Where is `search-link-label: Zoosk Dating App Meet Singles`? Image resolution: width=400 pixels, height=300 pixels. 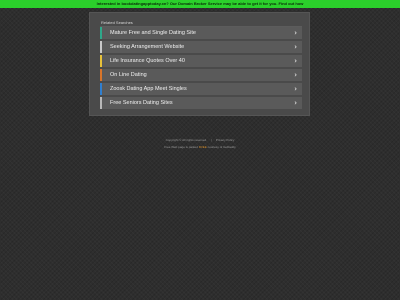 search-link-label: Zoosk Dating App Meet Singles is located at coordinates (148, 89).